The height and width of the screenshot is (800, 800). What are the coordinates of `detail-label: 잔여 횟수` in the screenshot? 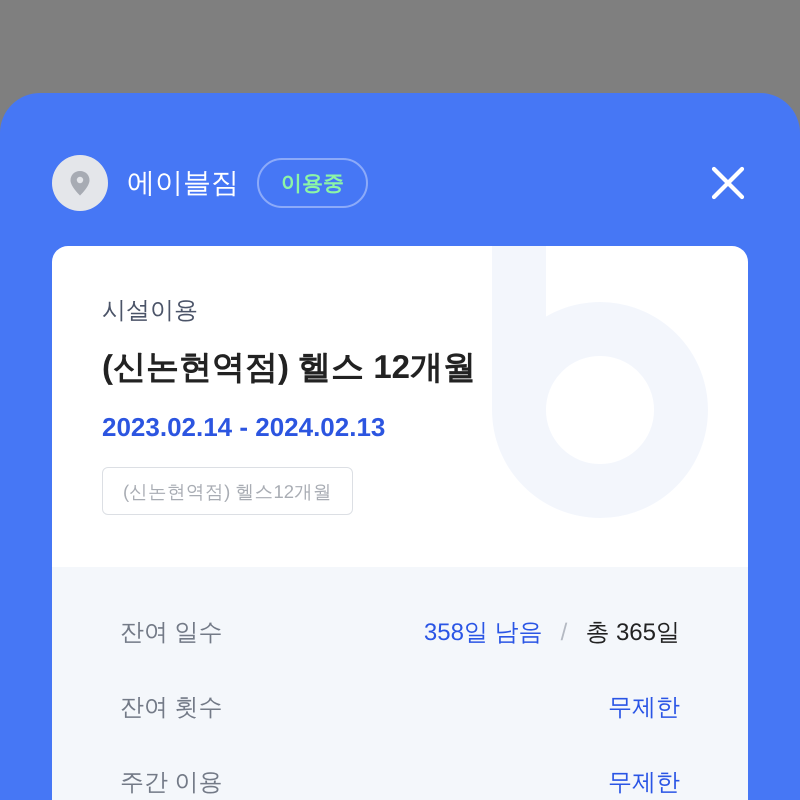 It's located at (171, 707).